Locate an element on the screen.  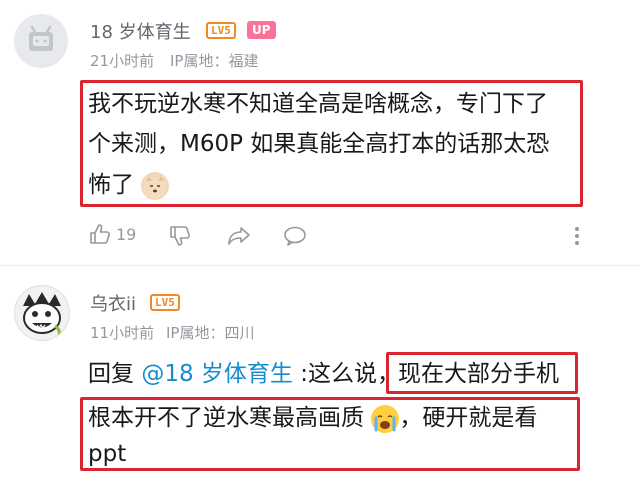
comment-text-line: 根本开不了逆水寒最高画质 ，硬开就是看 is located at coordinates (312, 418).